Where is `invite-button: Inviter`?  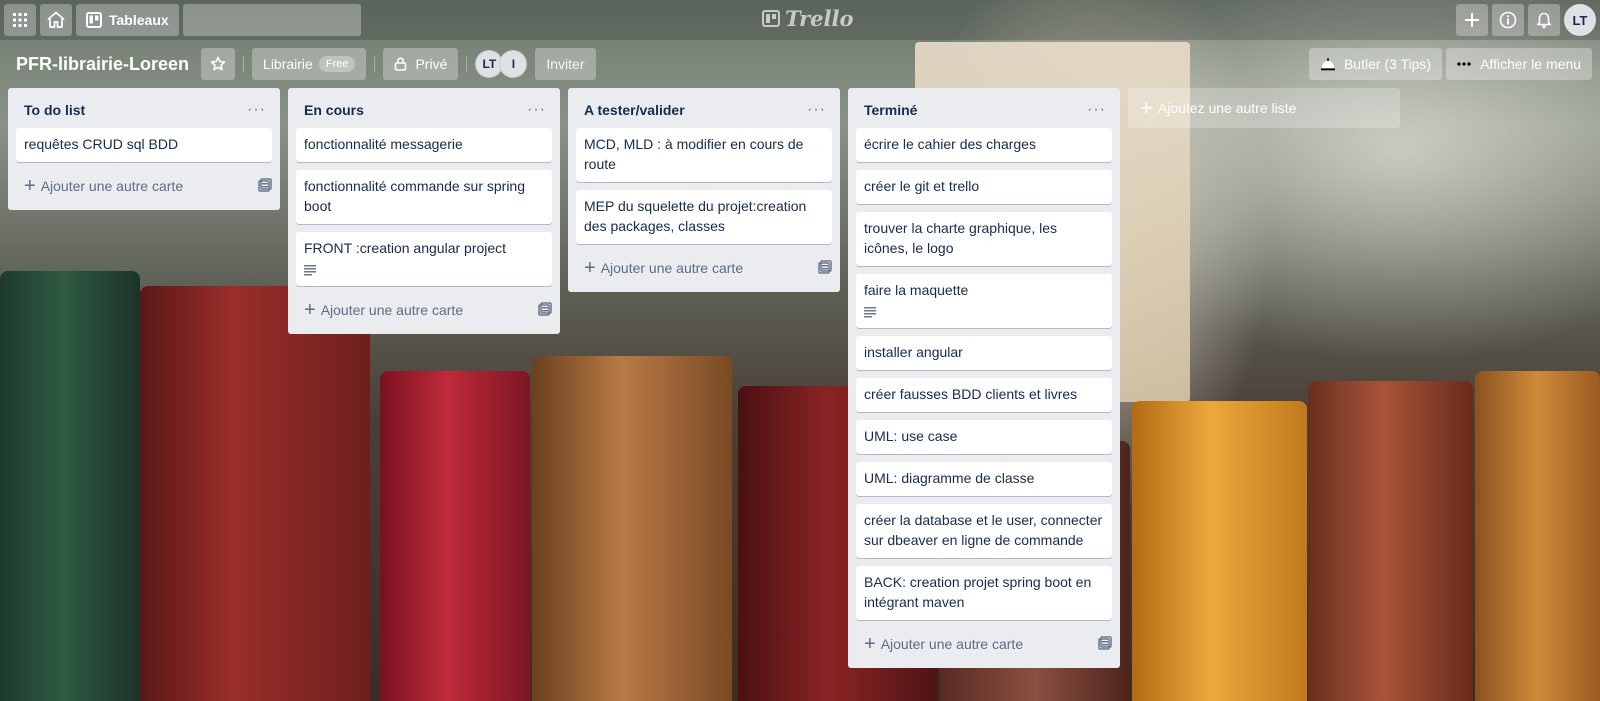 invite-button: Inviter is located at coordinates (565, 64).